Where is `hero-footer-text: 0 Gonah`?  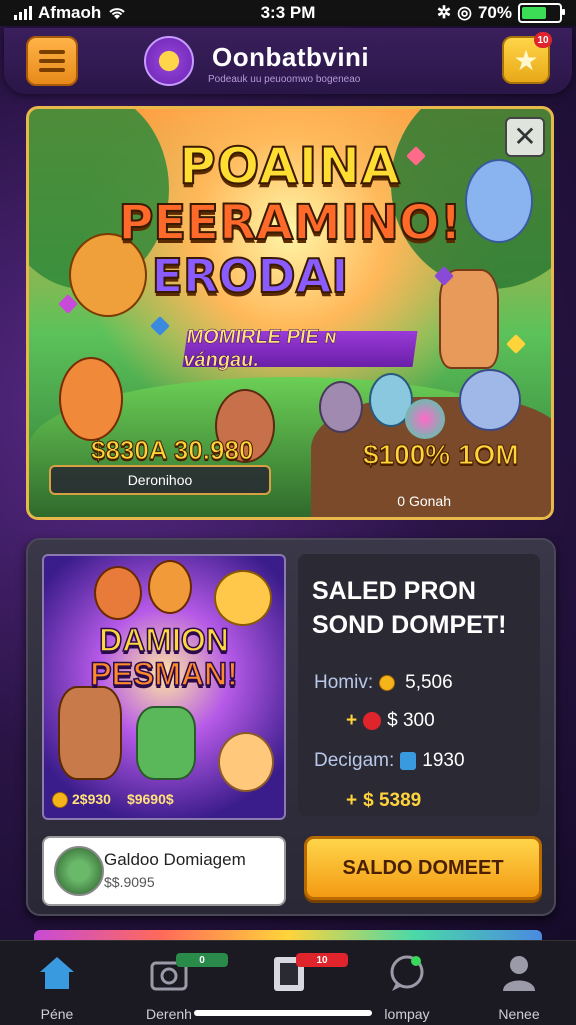 hero-footer-text: 0 Gonah is located at coordinates (424, 501).